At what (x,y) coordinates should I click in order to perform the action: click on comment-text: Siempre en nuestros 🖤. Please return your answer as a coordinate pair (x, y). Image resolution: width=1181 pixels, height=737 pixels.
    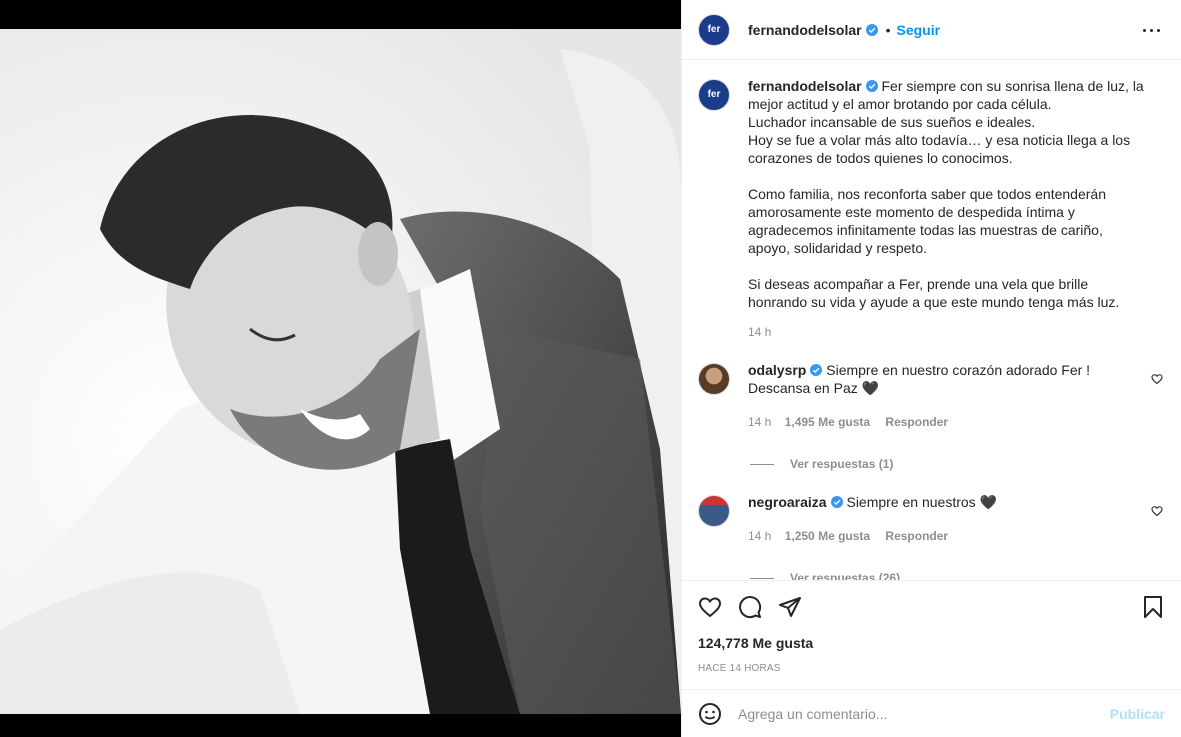
    Looking at the image, I should click on (921, 502).